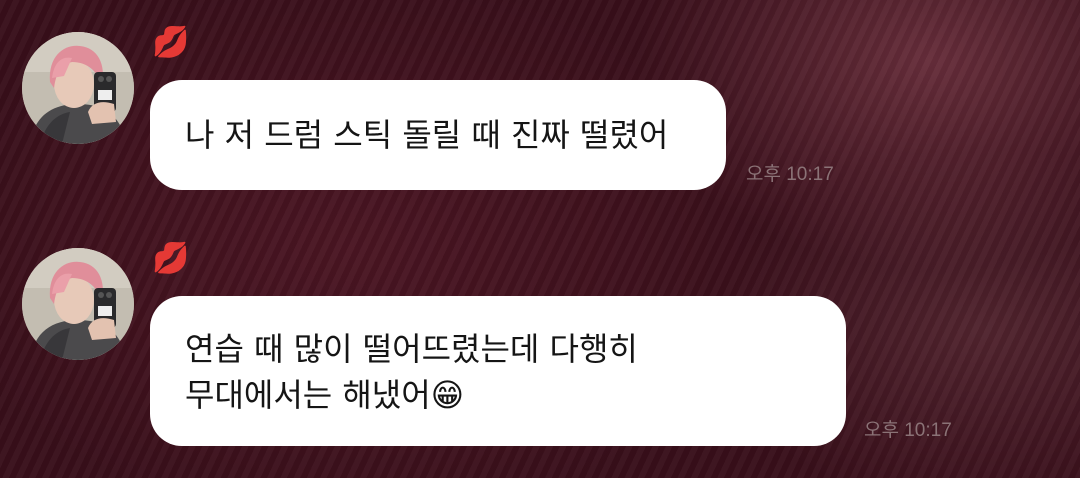  Describe the element at coordinates (411, 349) in the screenshot. I see `message-text-line: 연습 때 많이 떨어뜨렸는데 다행히` at that location.